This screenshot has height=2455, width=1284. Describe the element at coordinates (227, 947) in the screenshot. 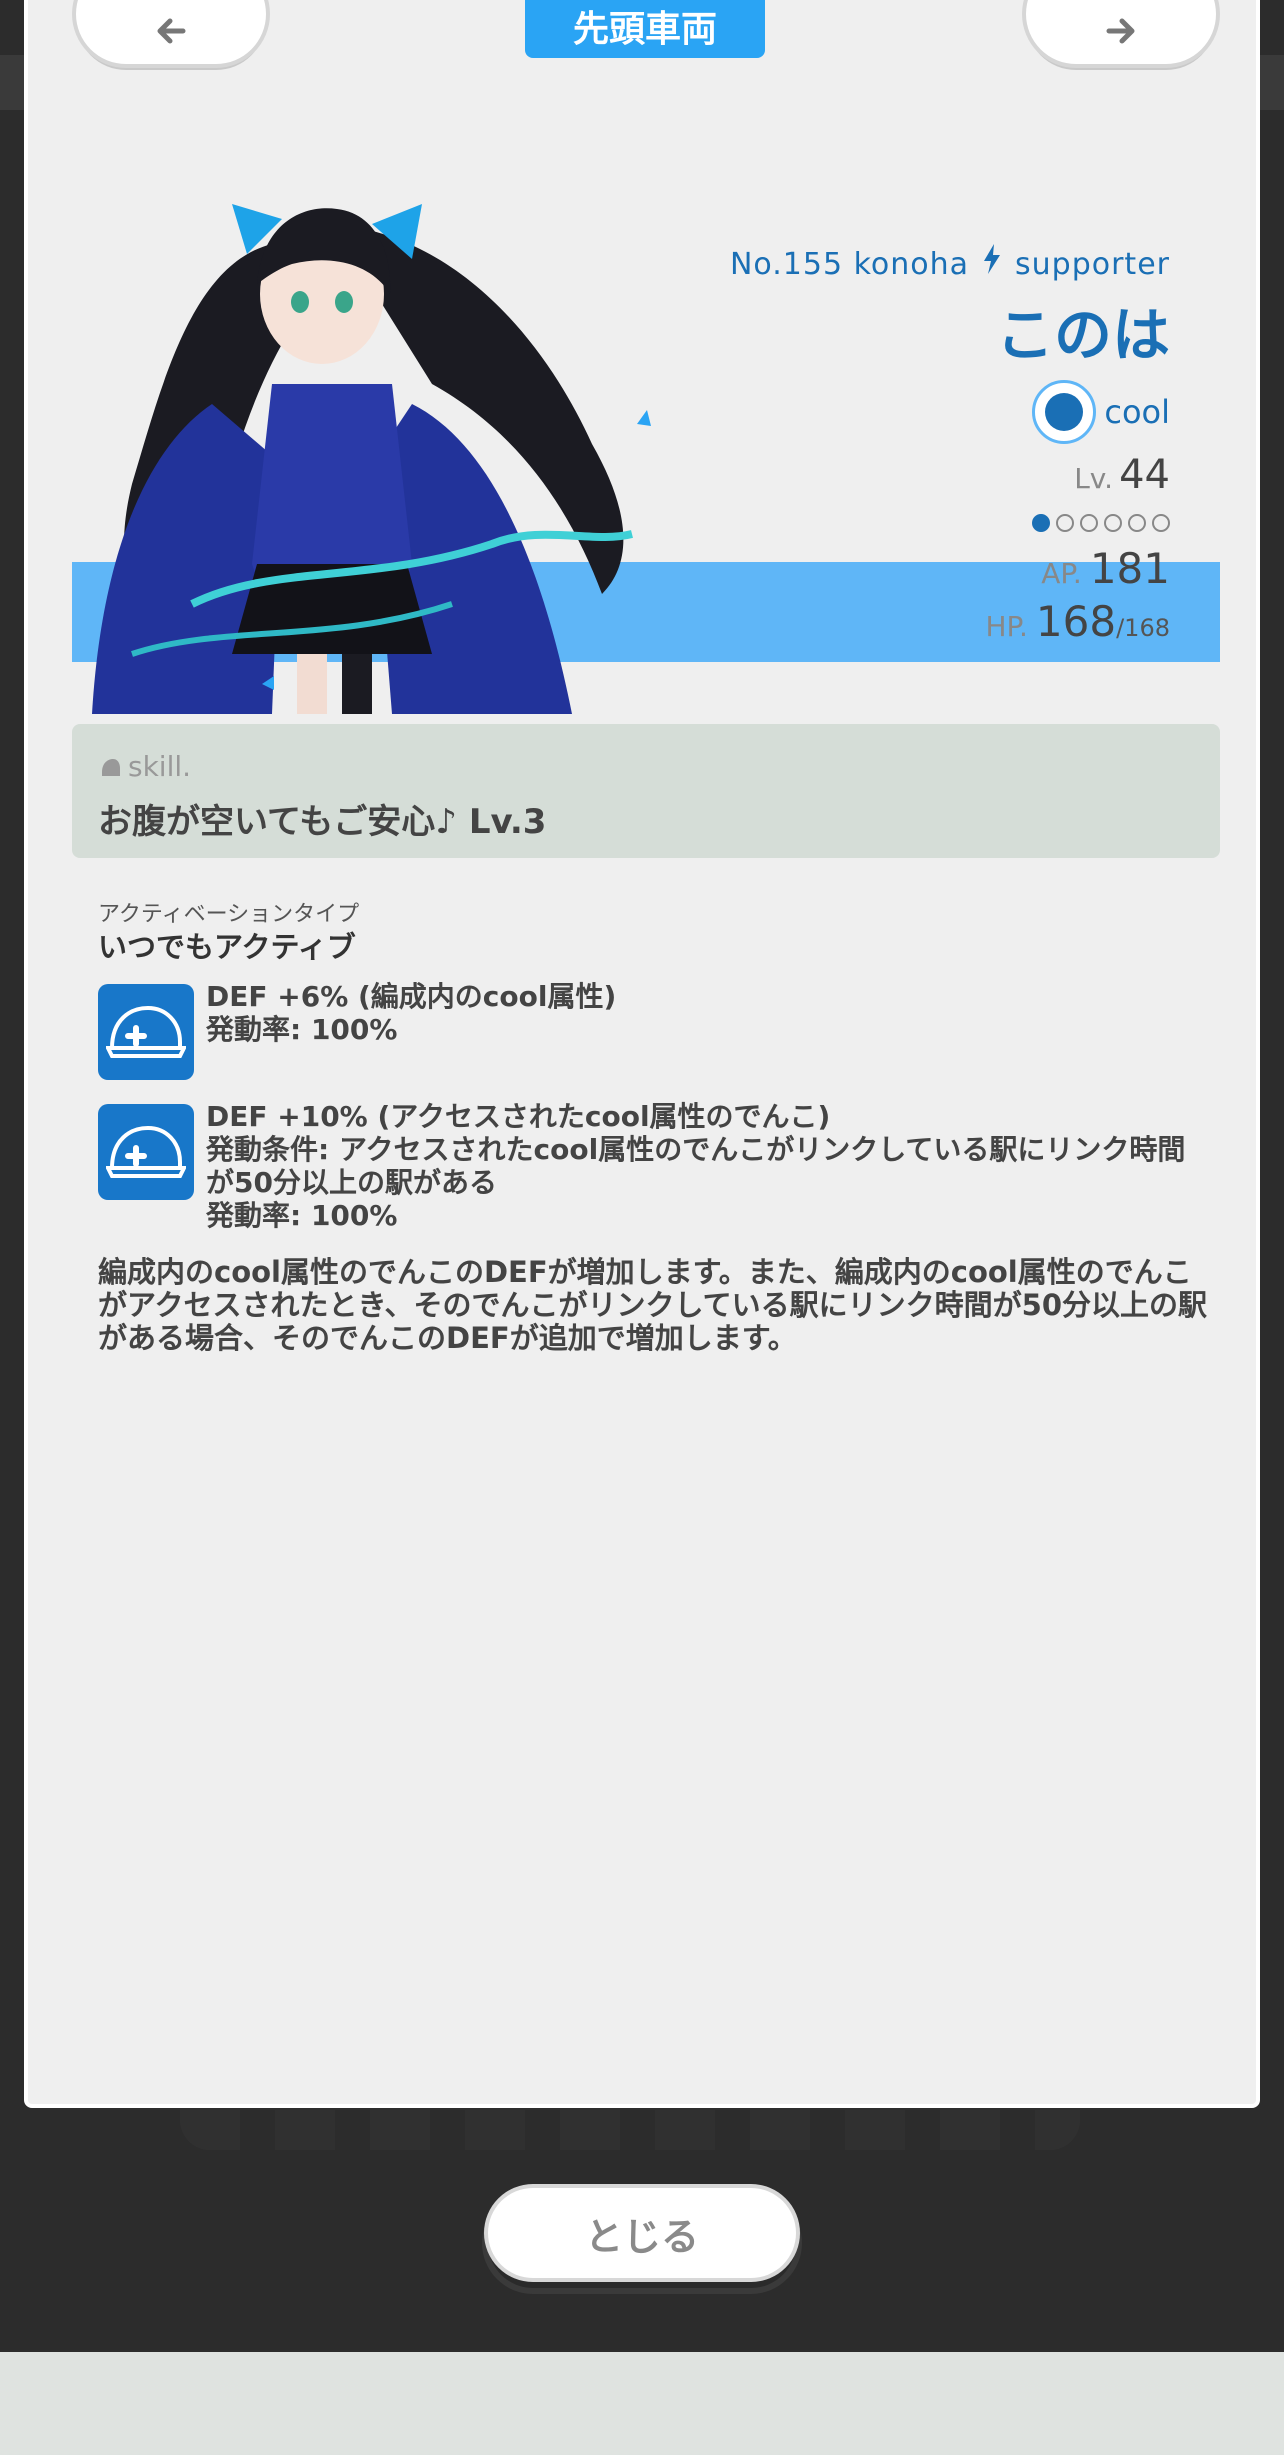

I see `activation-type: いつでもアクティブ` at that location.